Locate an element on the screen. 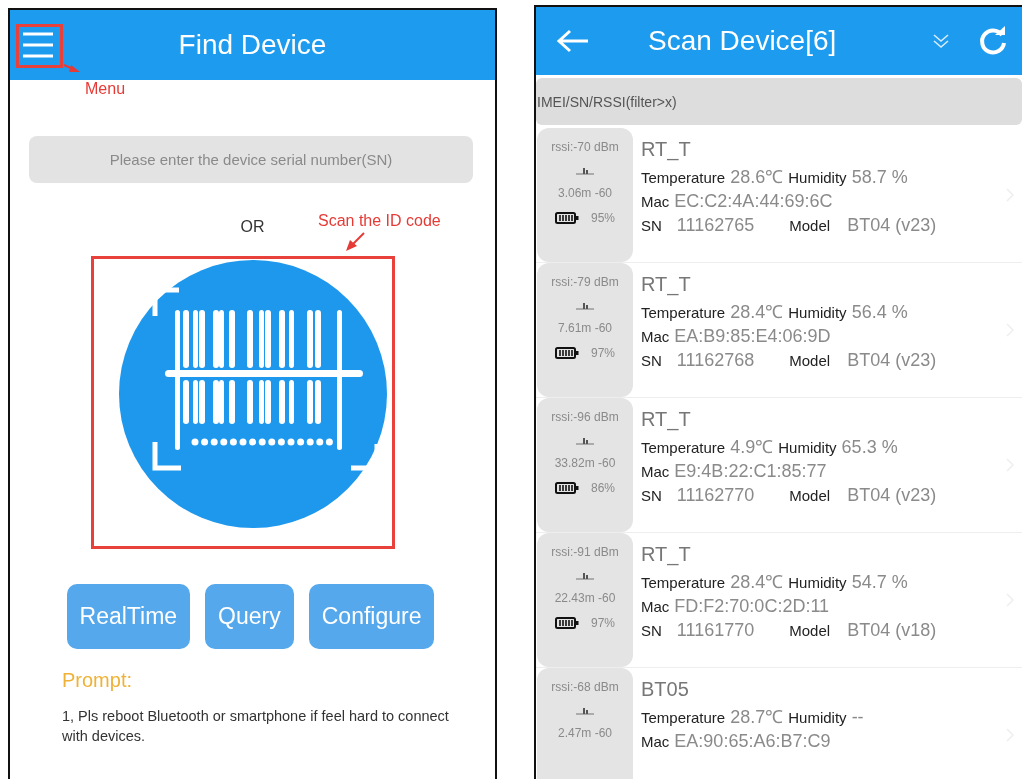 This screenshot has width=1022, height=779. device-list-item: rssi:-91 dBm 22.43m -60 97% RT_T Temperature 28.4℃ Humidity 54.7 % Mac FD:F2:70:0C:2D:11 SN 11161770 Model BT04 (v18) is located at coordinates (779, 600).